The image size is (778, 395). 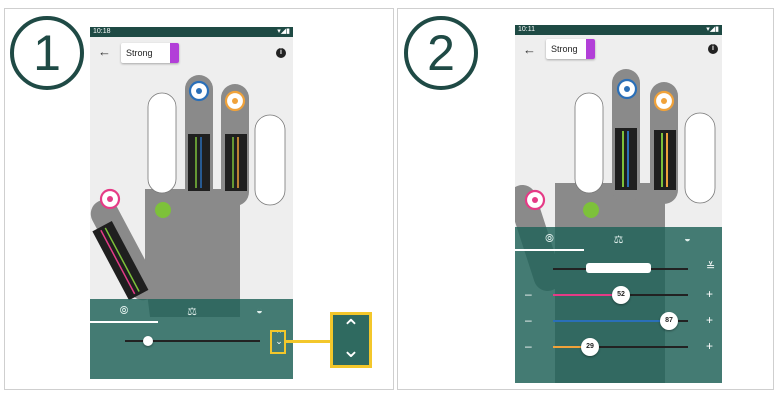 I want to click on control-panel: ⦾ ⚖ ◒ ⌃ ⌄, so click(x=191, y=339).